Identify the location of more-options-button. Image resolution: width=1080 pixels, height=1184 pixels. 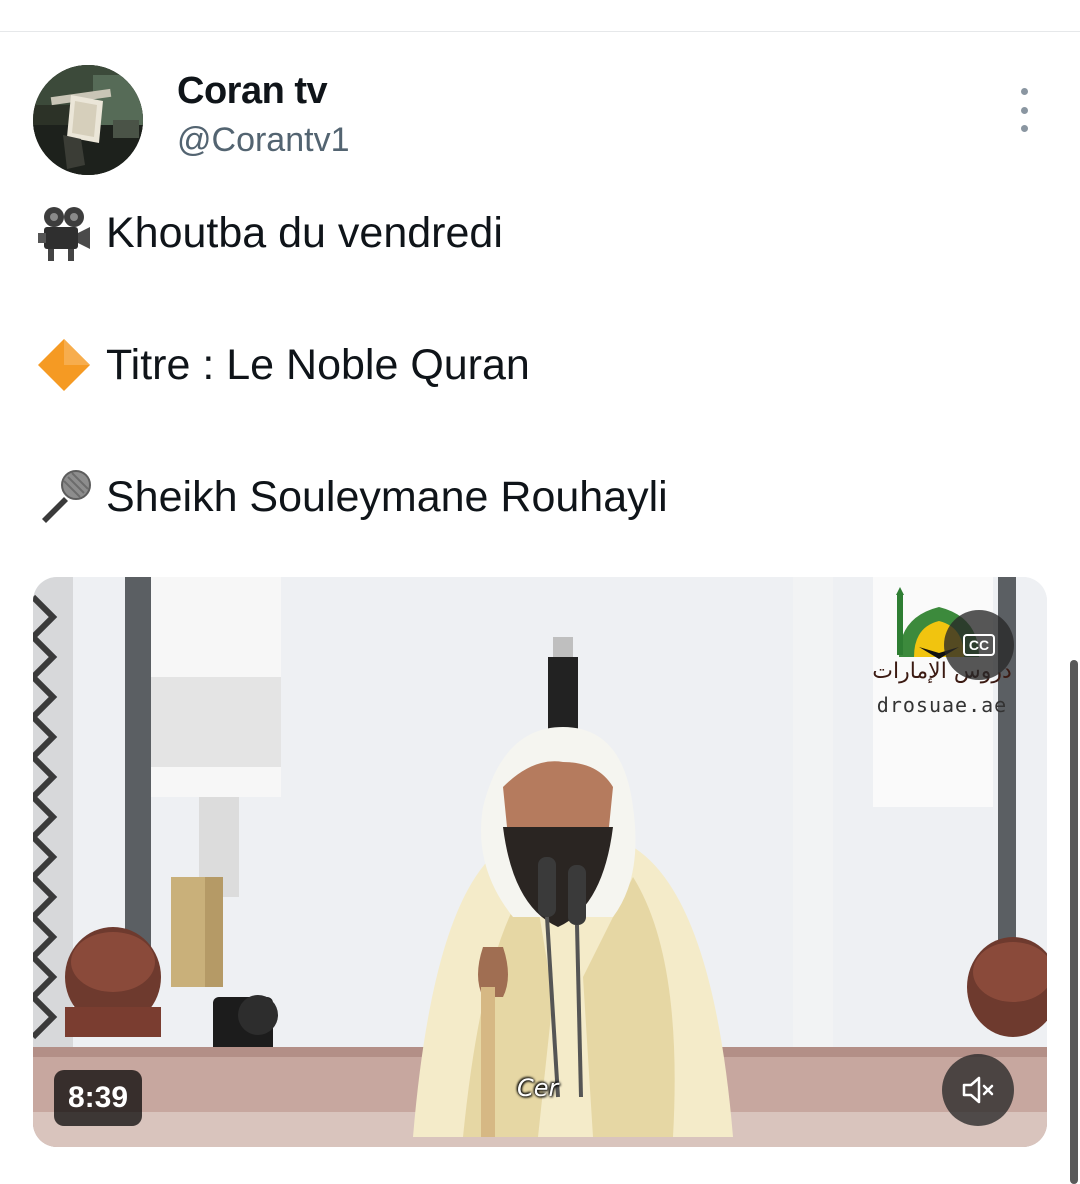
(1024, 110).